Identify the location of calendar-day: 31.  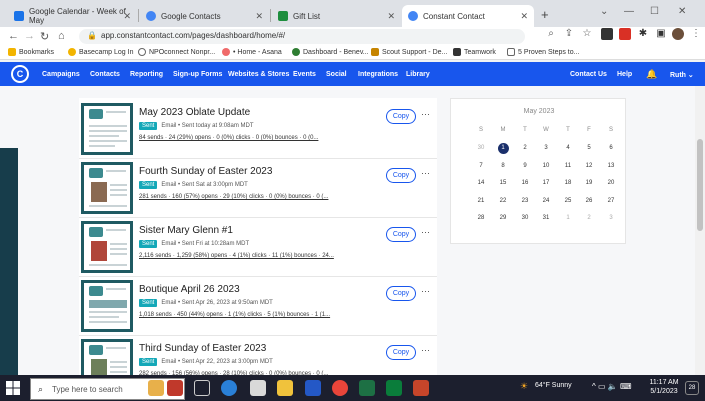
(546, 218).